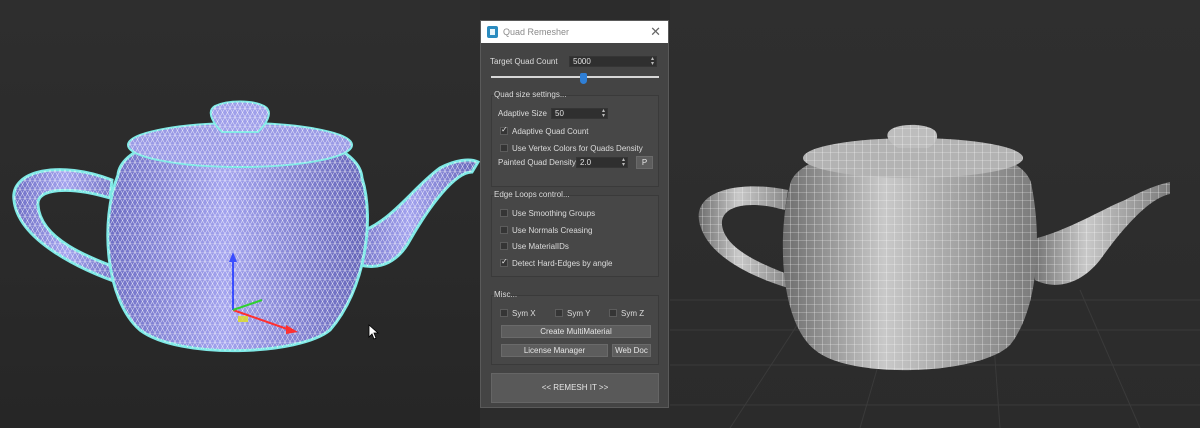  I want to click on smoothing-groups-checkbox, so click(504, 213).